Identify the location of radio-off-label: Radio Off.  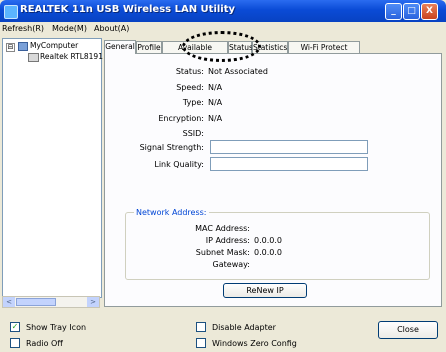
(44, 343).